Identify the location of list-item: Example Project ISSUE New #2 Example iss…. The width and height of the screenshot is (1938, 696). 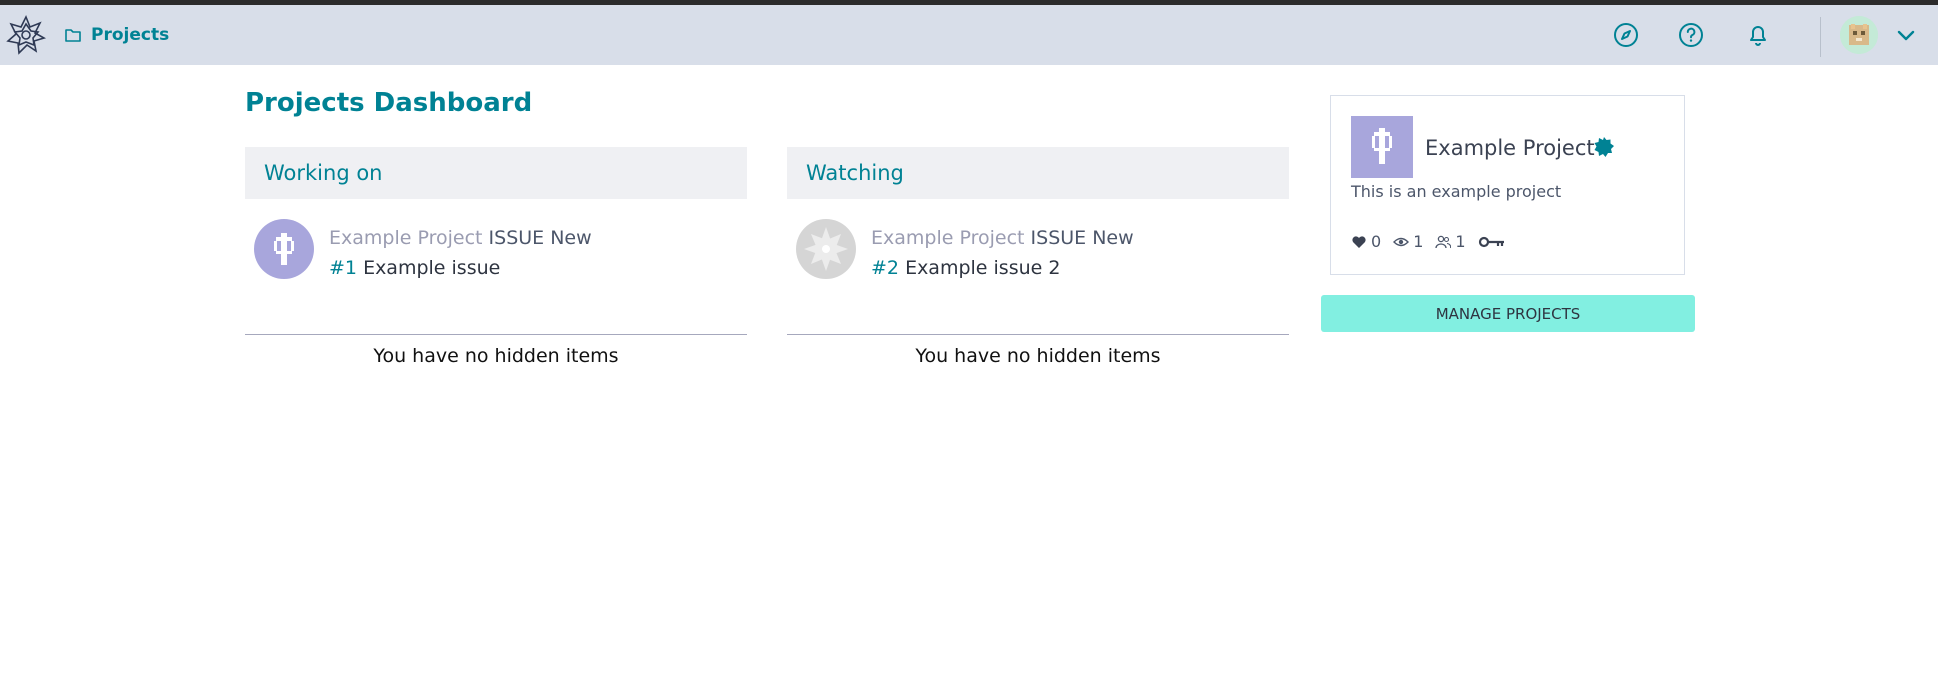
(1038, 244).